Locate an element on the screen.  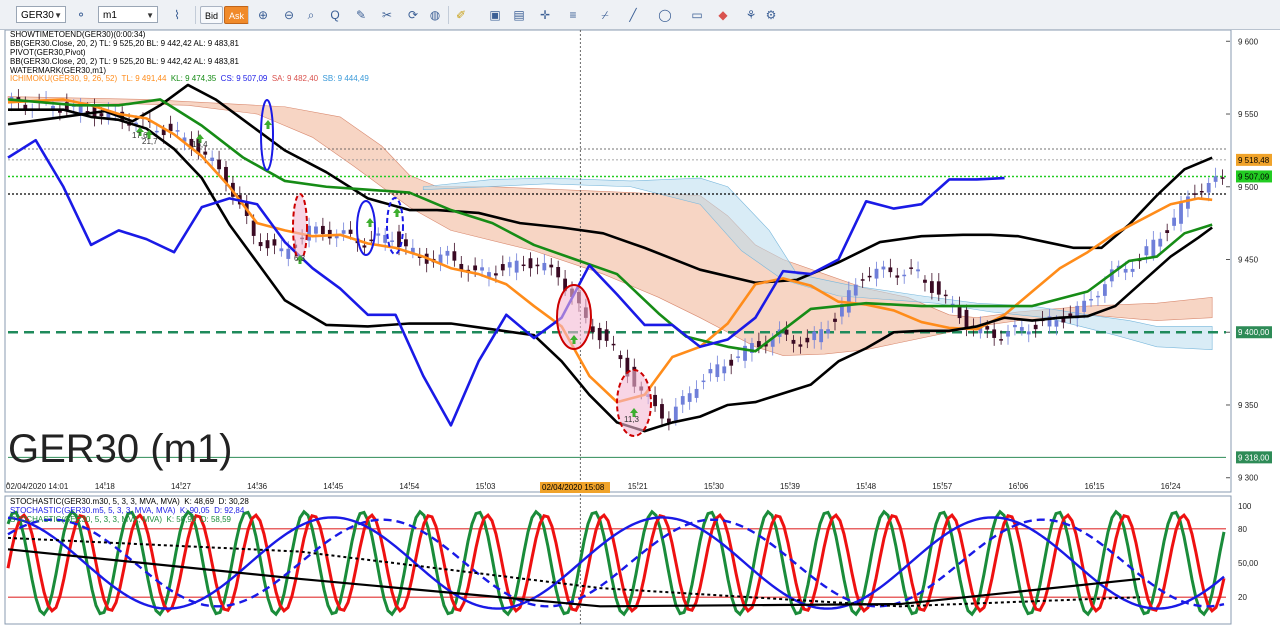
signal-annotation: 13,4 is located at coordinates (200, 144).